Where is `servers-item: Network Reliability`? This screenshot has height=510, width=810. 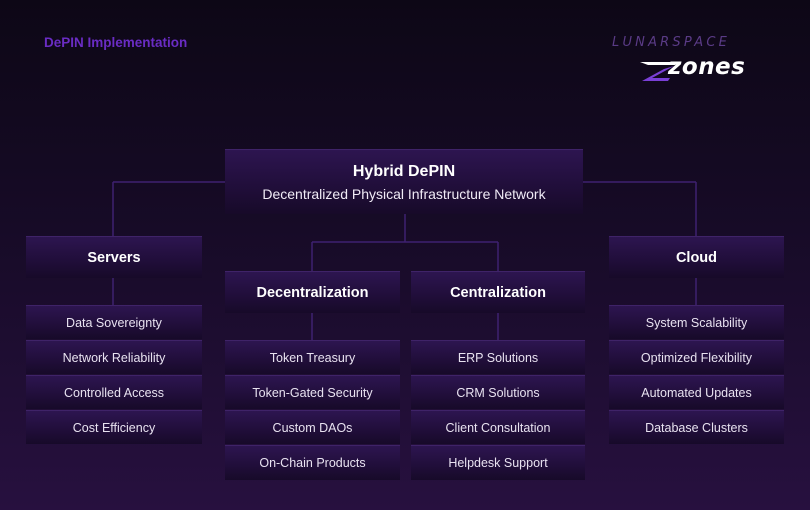 servers-item: Network Reliability is located at coordinates (114, 357).